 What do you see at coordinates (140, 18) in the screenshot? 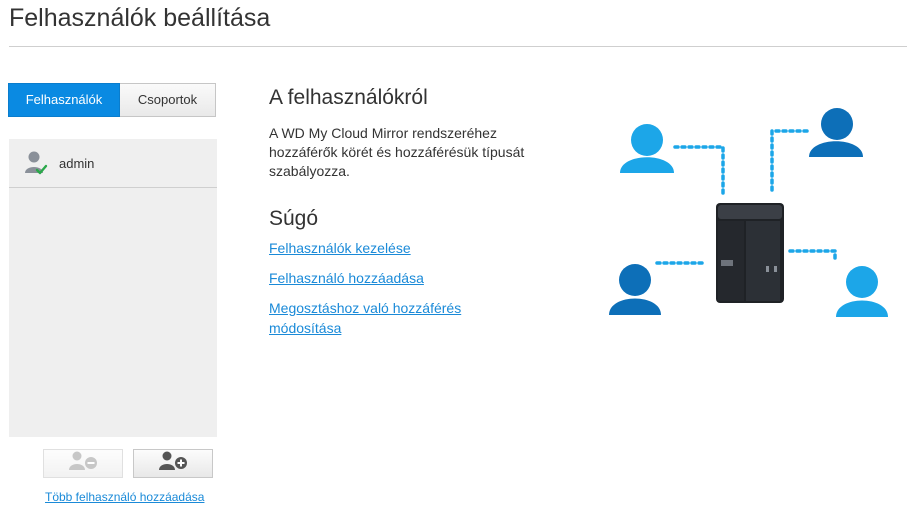
I see `page-title: Felhasználók beállítása` at bounding box center [140, 18].